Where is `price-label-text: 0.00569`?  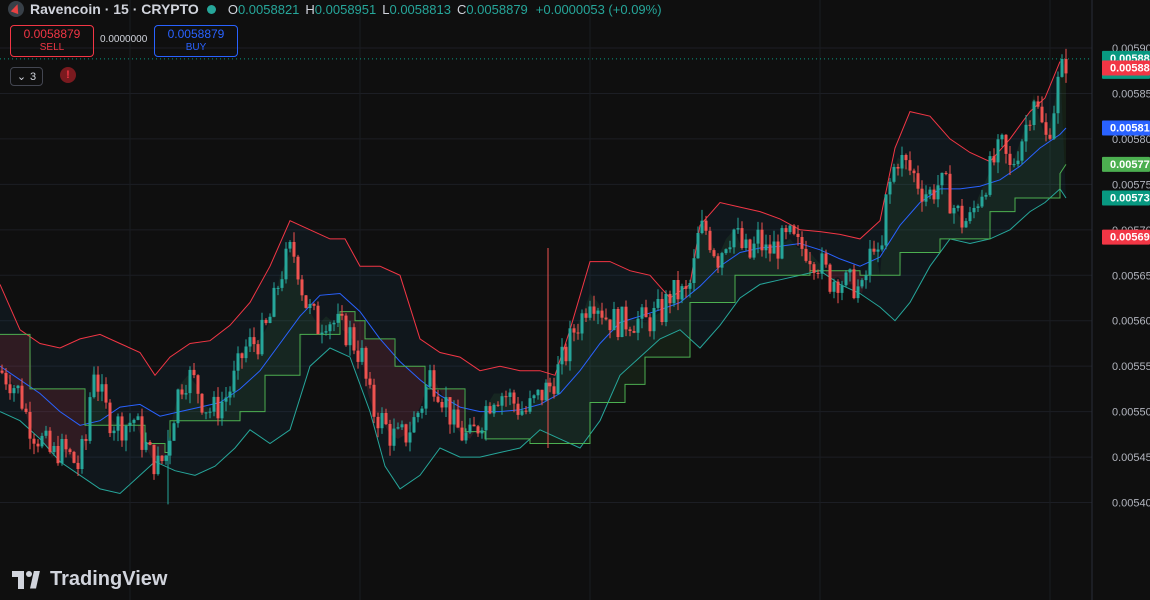
price-label-text: 0.00569 is located at coordinates (1130, 238).